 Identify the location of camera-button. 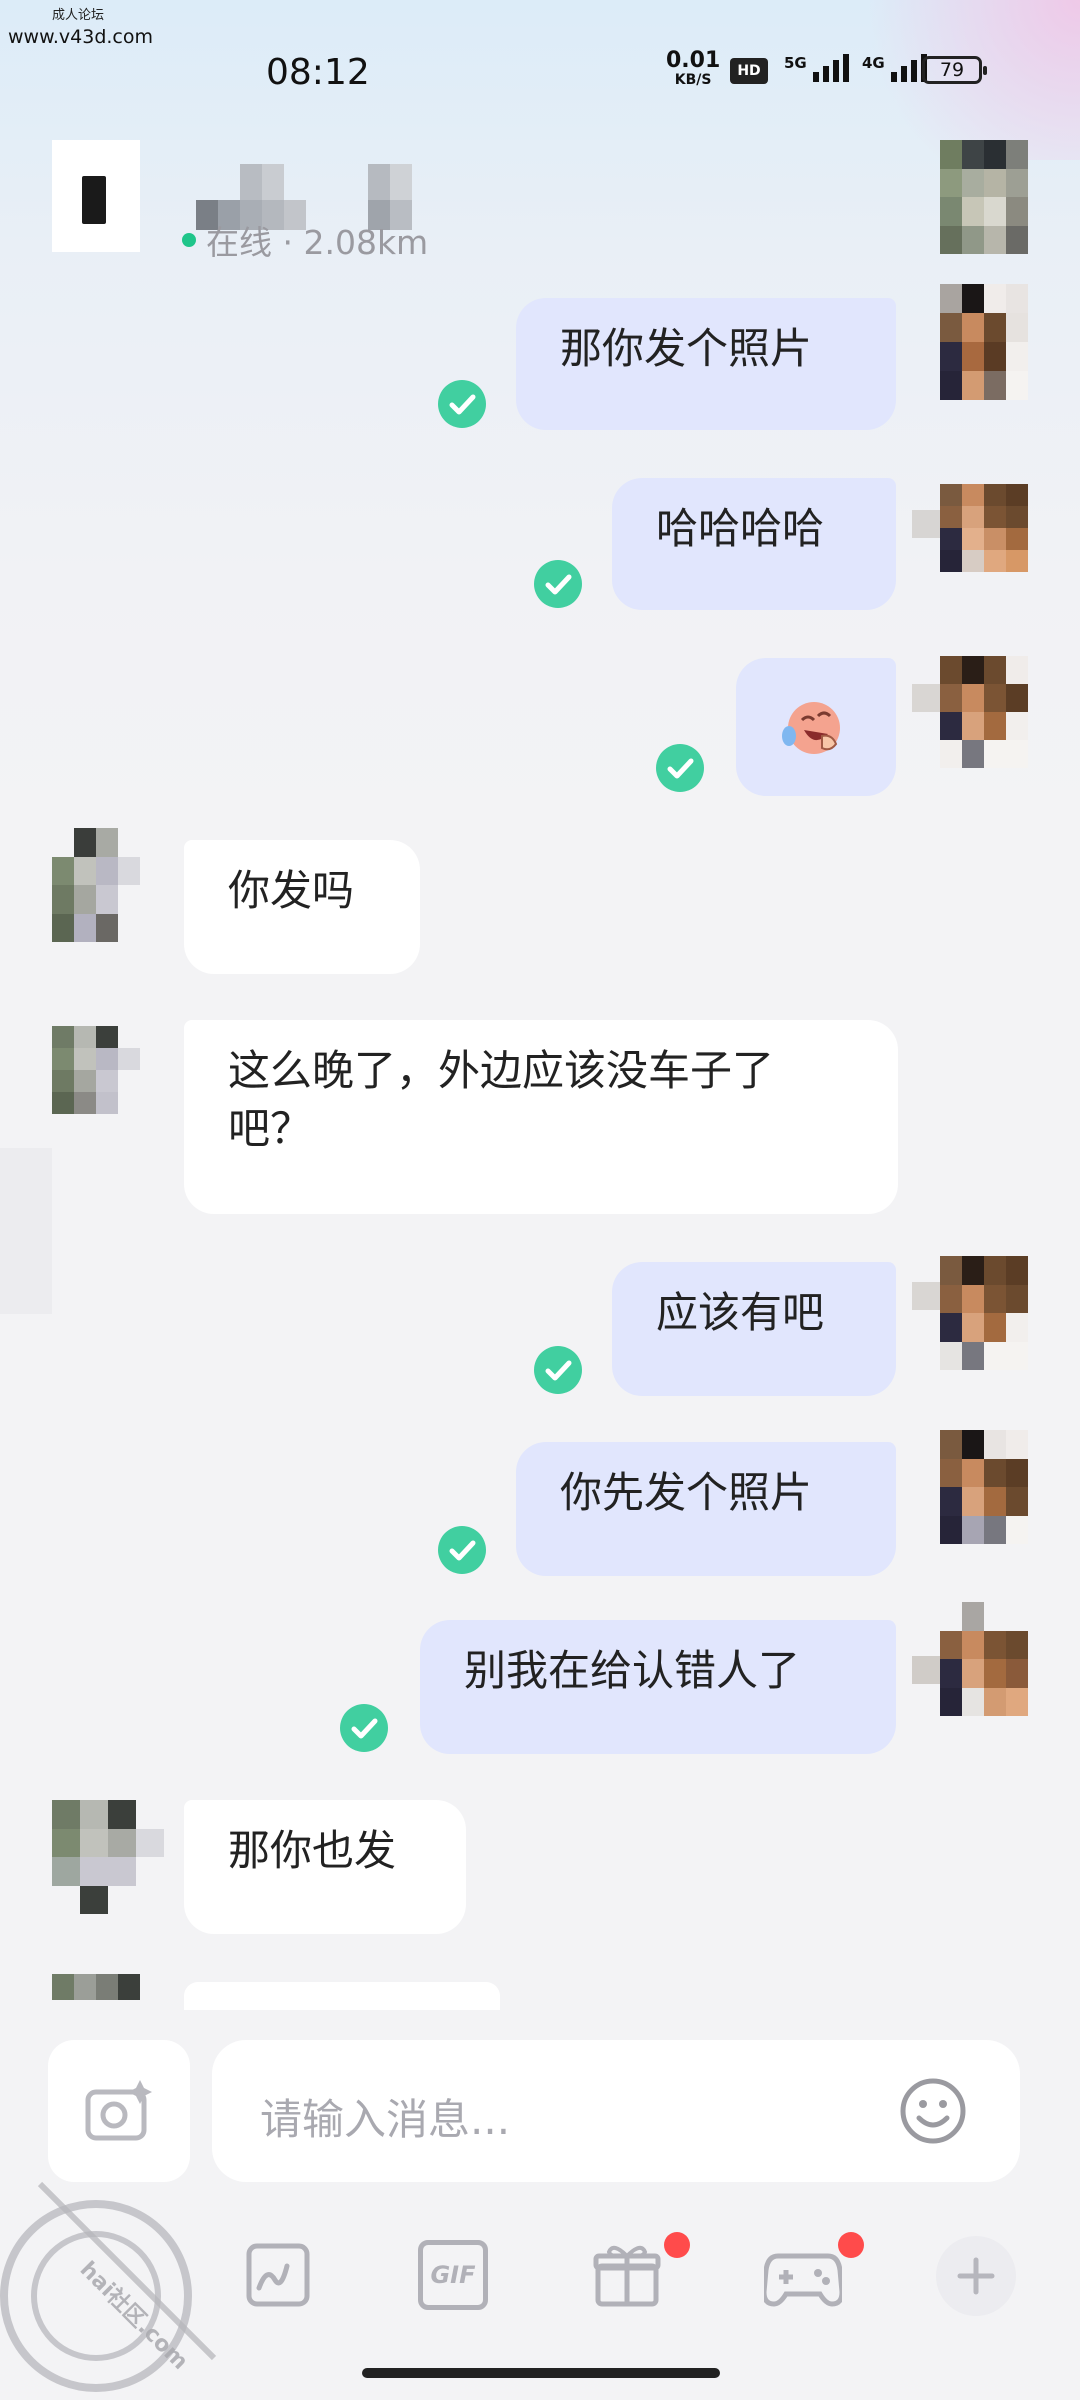
(119, 2111).